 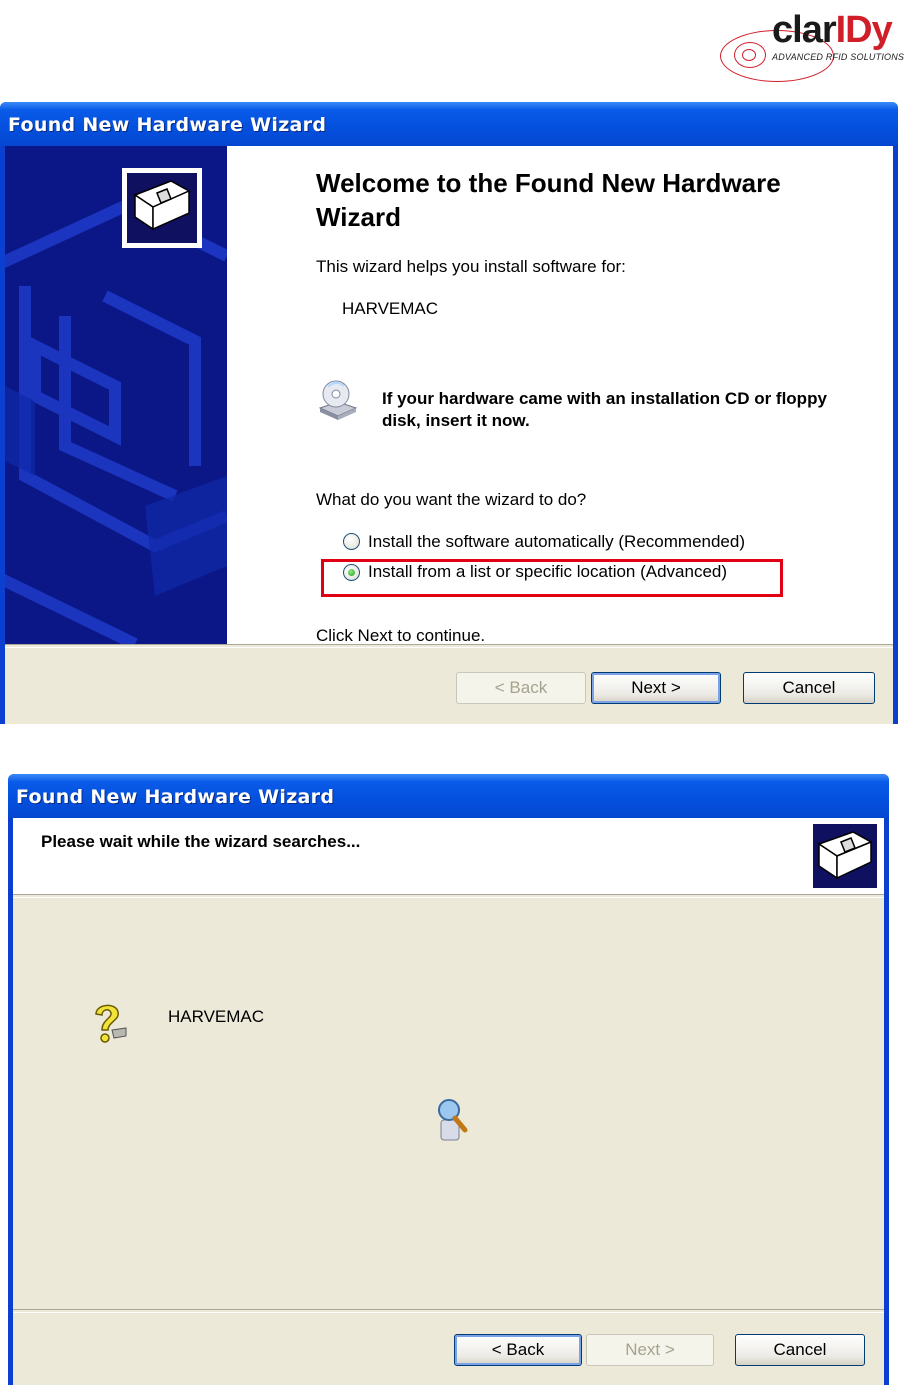 What do you see at coordinates (116, 395) in the screenshot?
I see `wizard-sidebar-graphic` at bounding box center [116, 395].